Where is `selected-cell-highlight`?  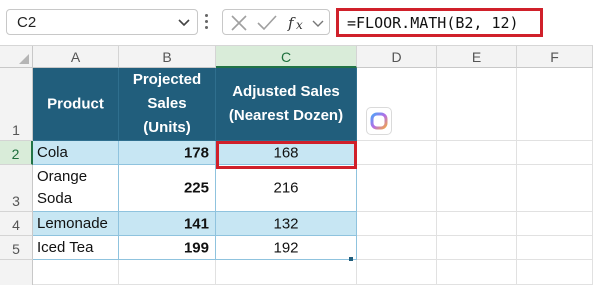
selected-cell-highlight is located at coordinates (286, 155).